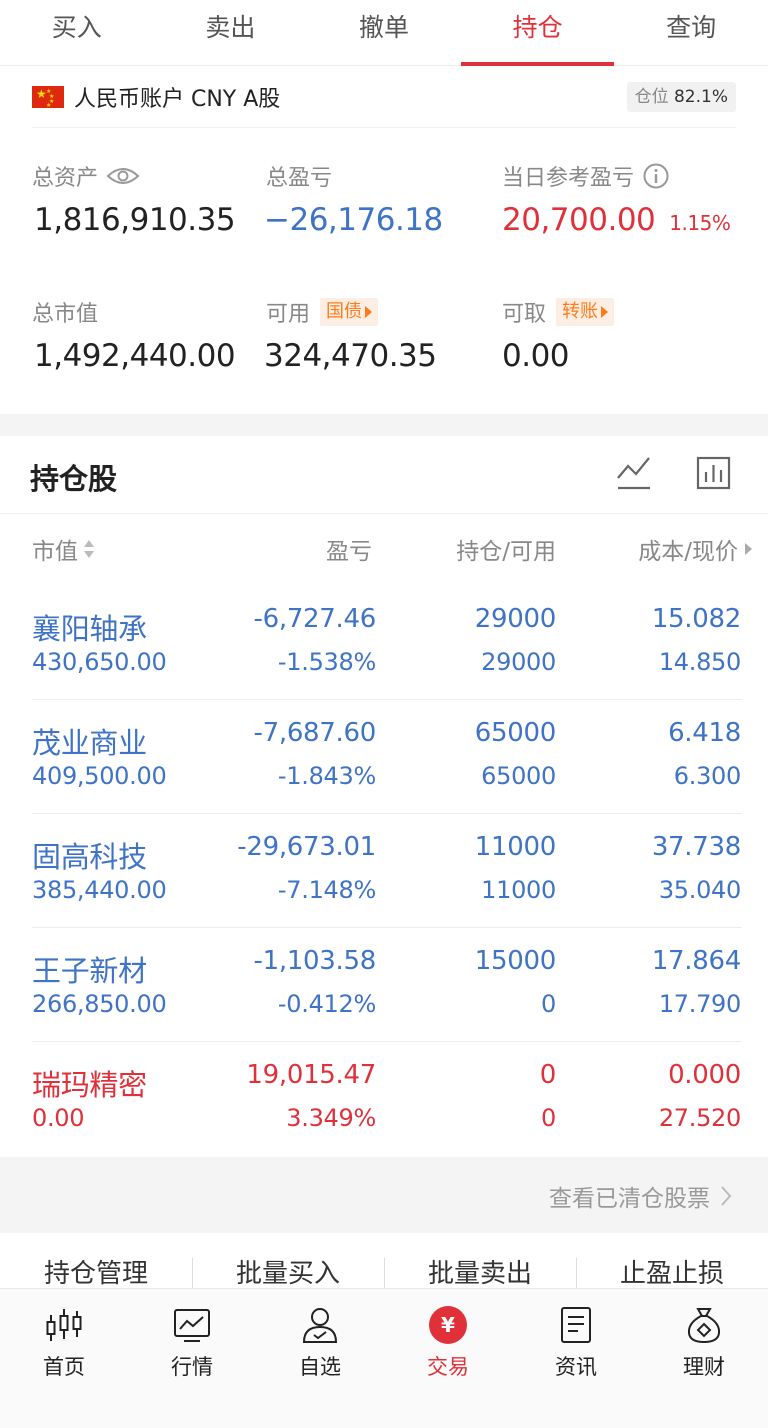 The image size is (768, 1428). I want to click on account-name: 人民币账户 CNY A股, so click(177, 99).